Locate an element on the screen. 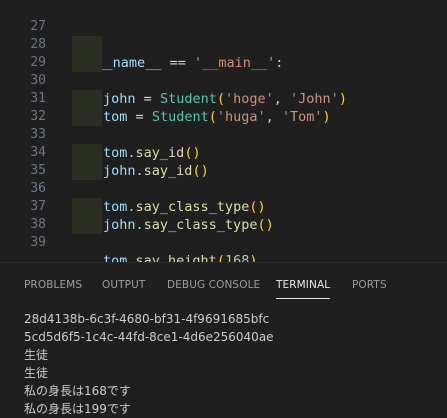 This screenshot has height=418, width=447. tab-terminal: TERMINAL is located at coordinates (303, 285).